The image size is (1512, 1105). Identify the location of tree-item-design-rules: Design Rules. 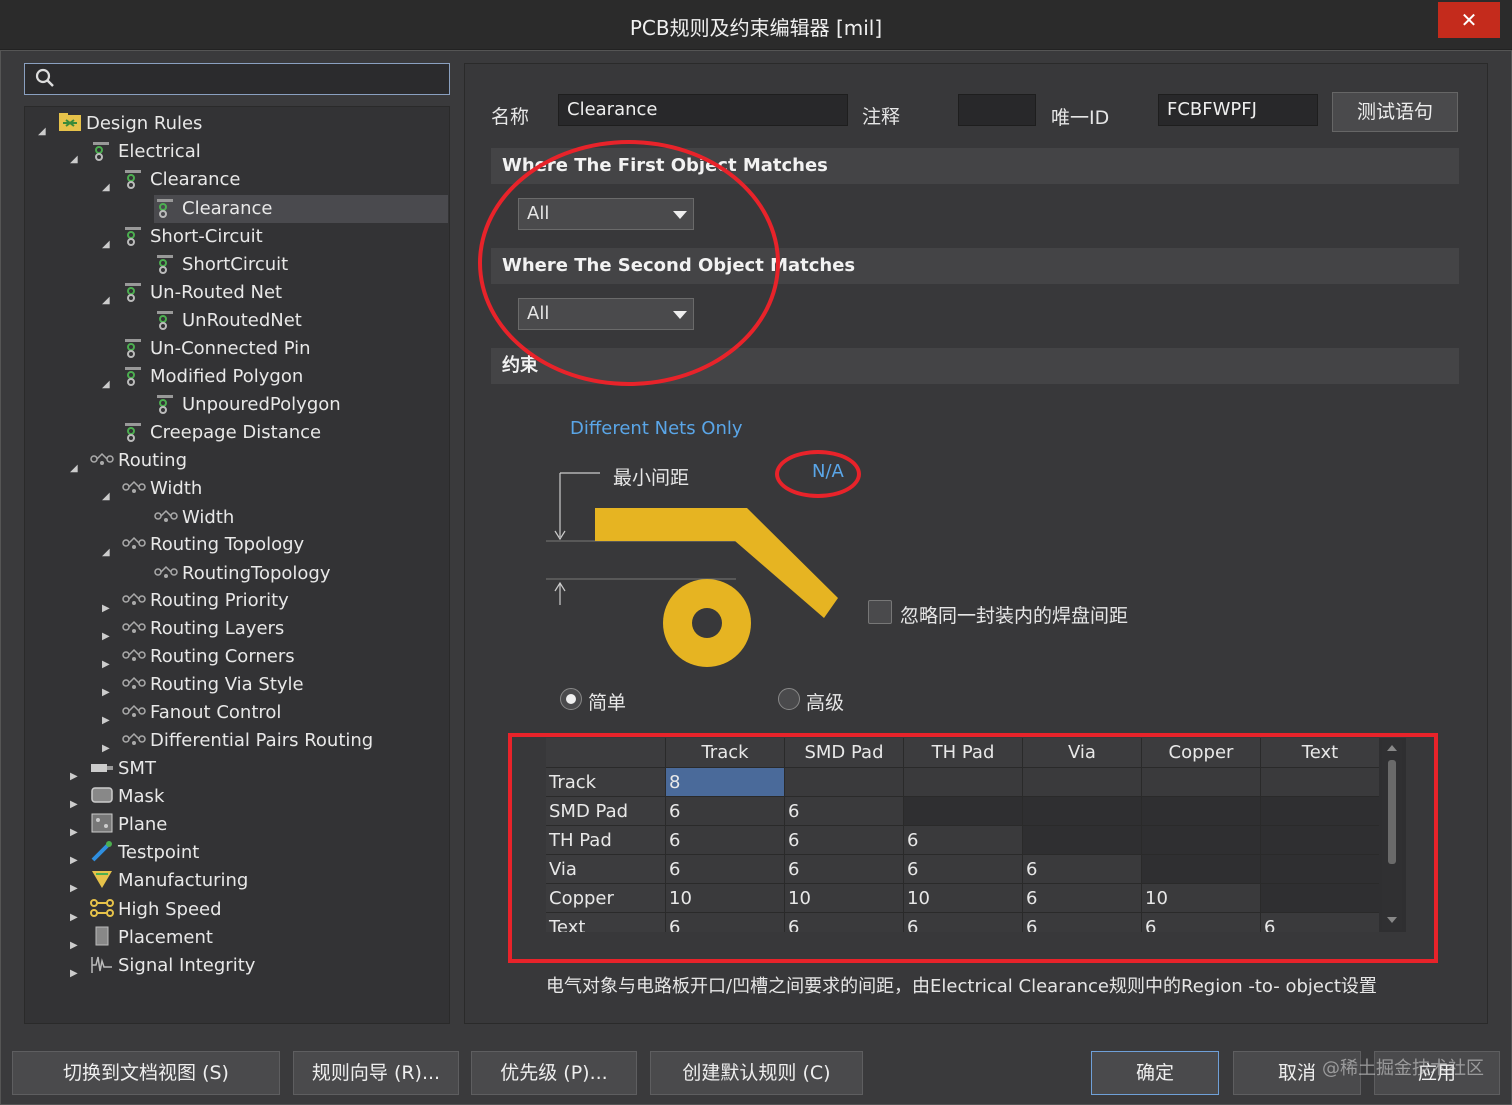
(130, 124).